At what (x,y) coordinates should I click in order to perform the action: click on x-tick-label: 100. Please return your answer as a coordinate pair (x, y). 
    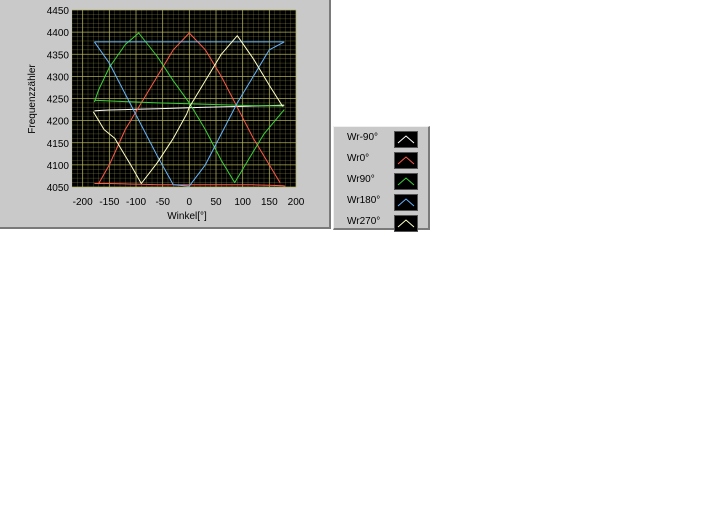
    Looking at the image, I should click on (242, 202).